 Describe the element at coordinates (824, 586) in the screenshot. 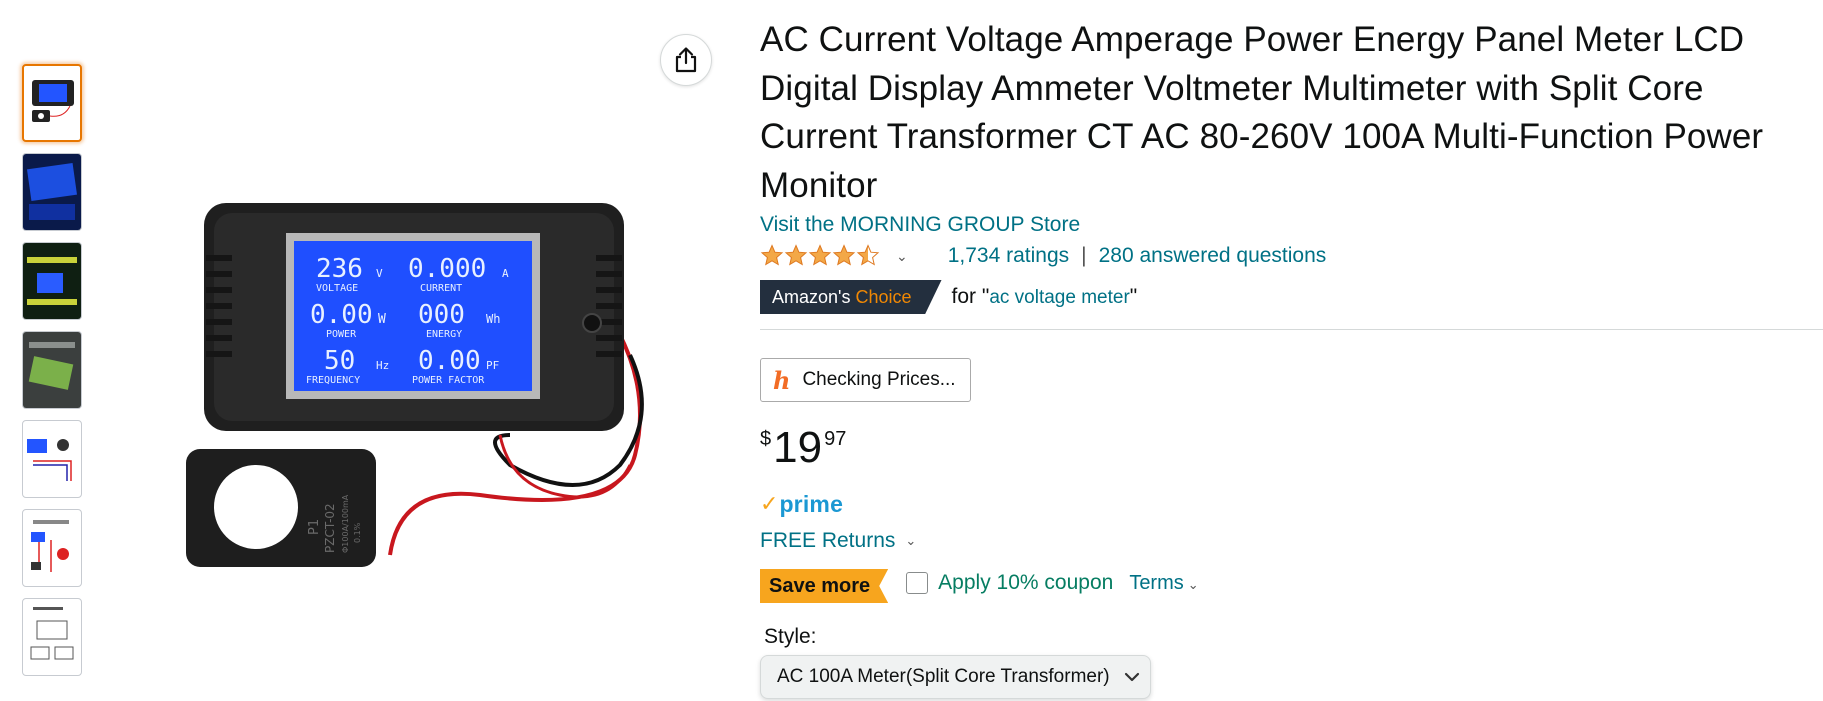

I see `save-more-badge: Save more` at that location.